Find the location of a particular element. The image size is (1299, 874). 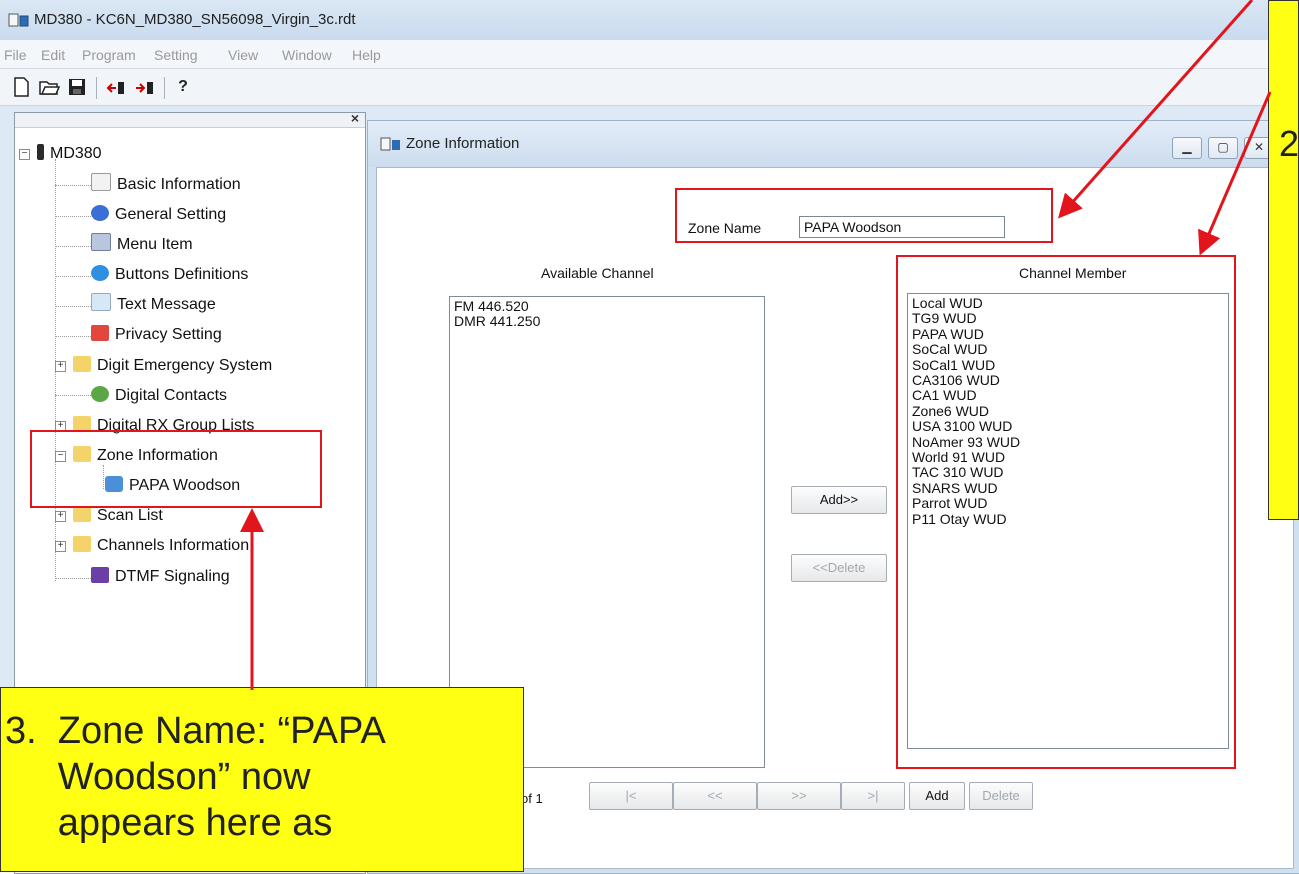

minimize-icon: ▁ is located at coordinates (1187, 148).